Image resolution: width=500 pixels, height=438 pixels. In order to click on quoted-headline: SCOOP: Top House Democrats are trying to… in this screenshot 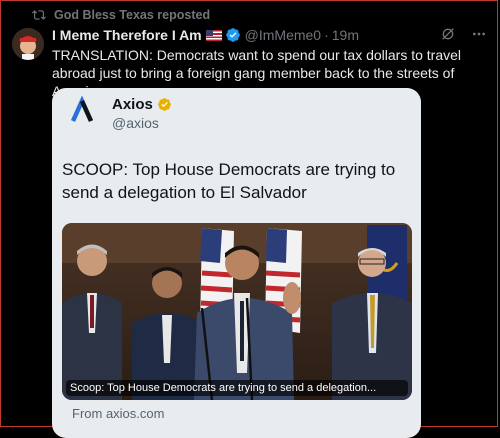, I will do `click(229, 181)`.